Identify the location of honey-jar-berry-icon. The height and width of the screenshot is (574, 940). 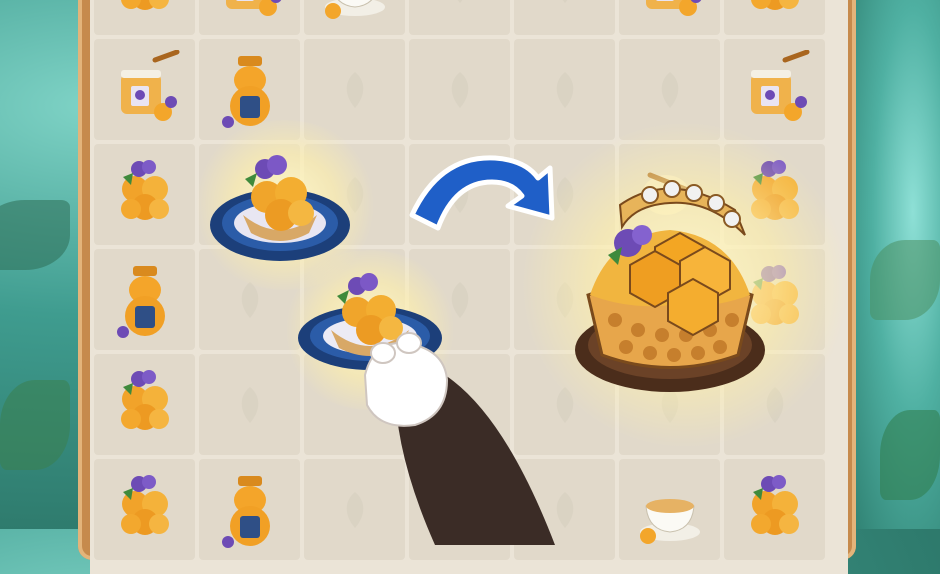
(670, 12).